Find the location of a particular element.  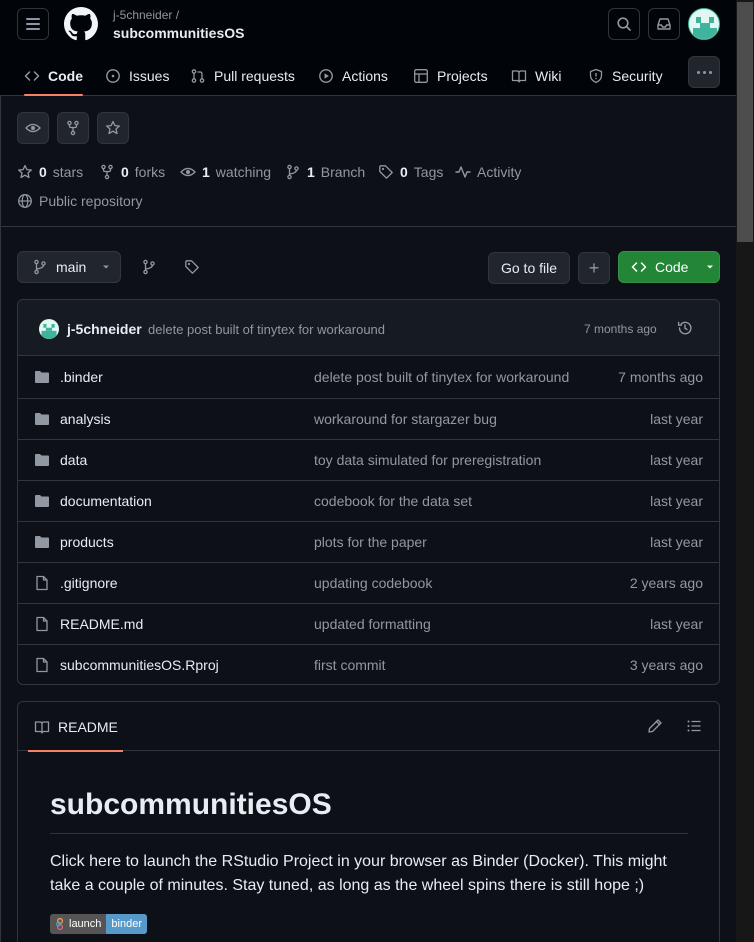

watching-label: watching is located at coordinates (243, 172).